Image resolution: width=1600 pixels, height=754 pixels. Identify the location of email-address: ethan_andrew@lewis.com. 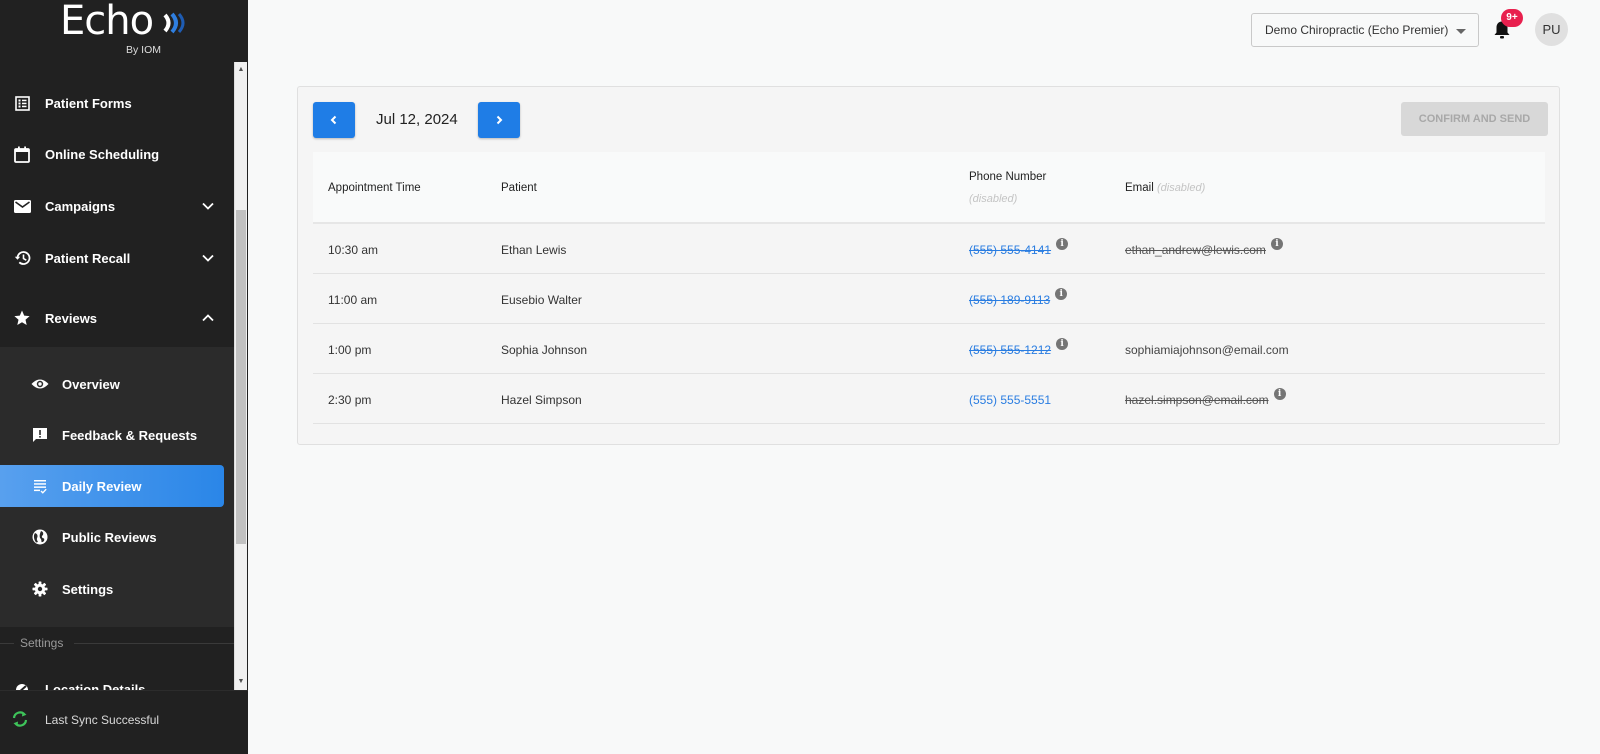
(1195, 250).